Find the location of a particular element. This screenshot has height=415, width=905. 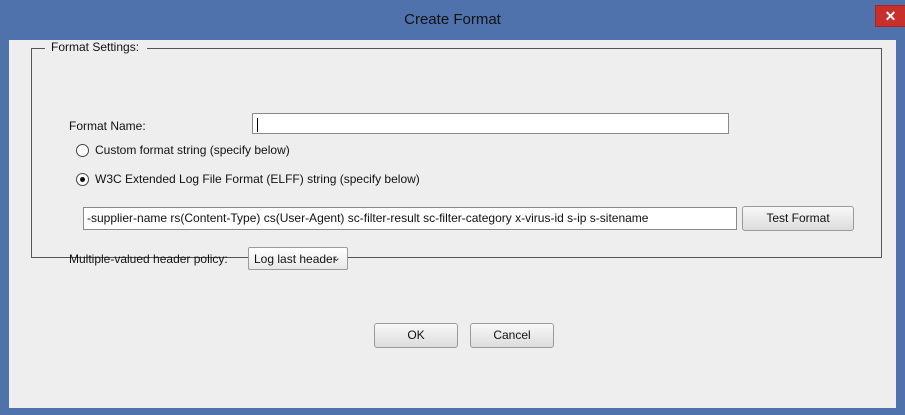

w3c-format-radio is located at coordinates (82, 179).